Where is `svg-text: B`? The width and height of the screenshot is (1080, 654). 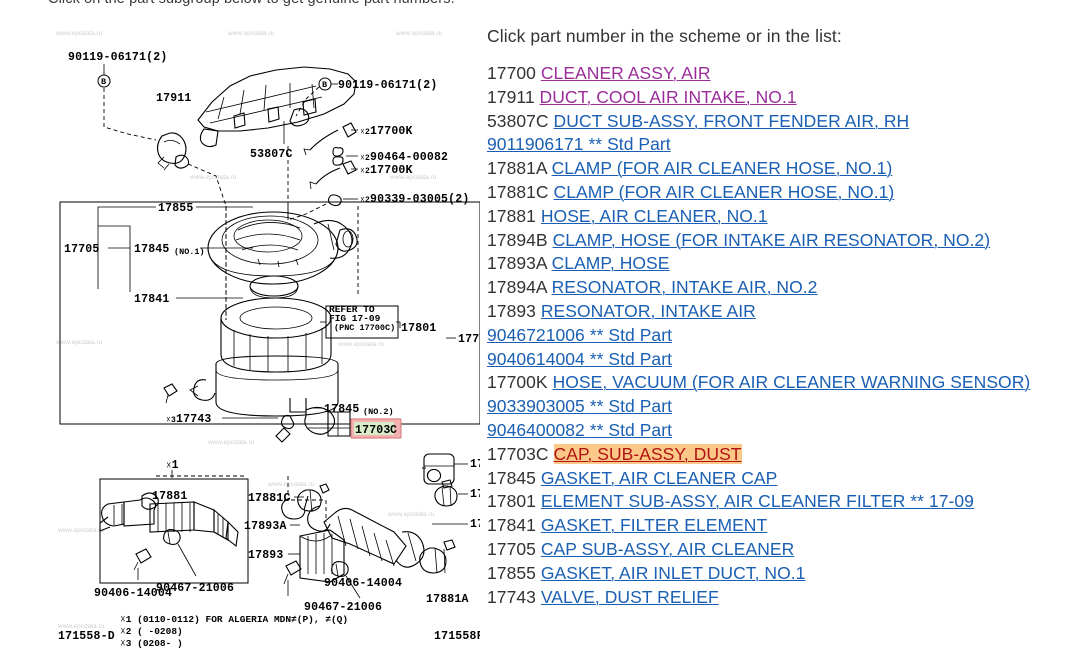 svg-text: B is located at coordinates (103, 82).